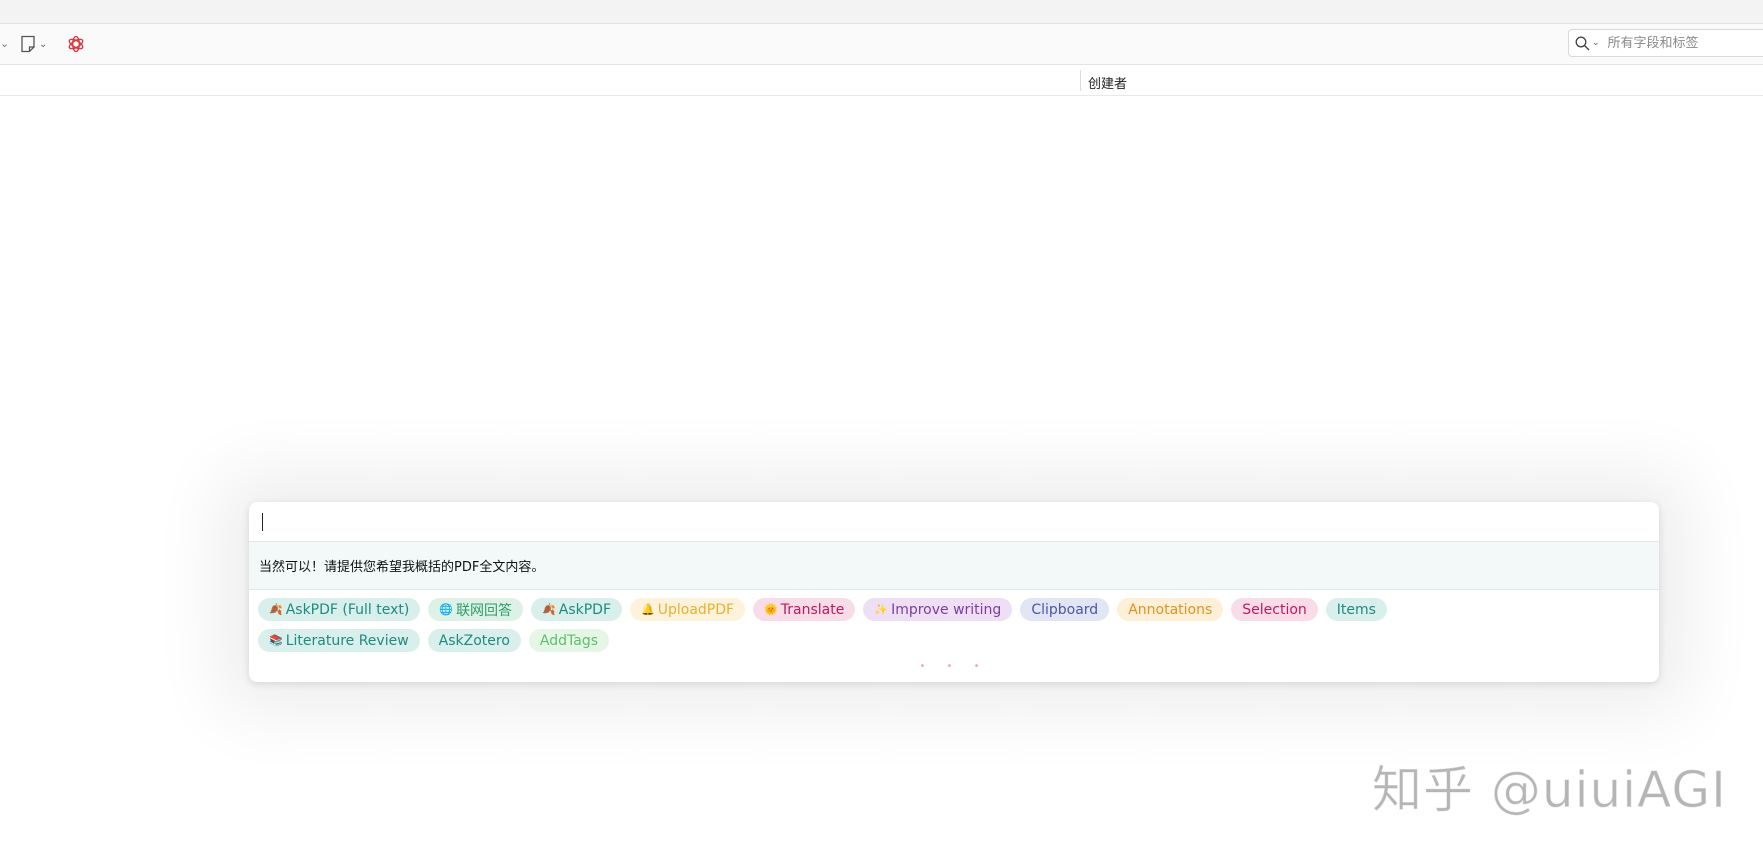  What do you see at coordinates (771, 609) in the screenshot?
I see `tag-icon: 🌞` at bounding box center [771, 609].